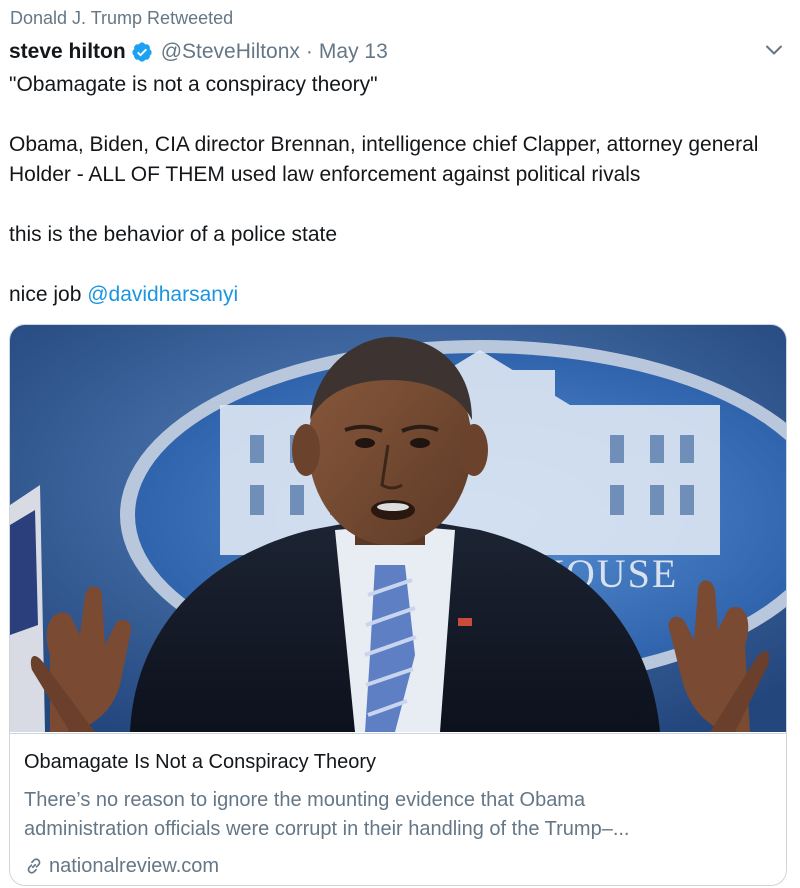  I want to click on tweet-quote-line: "Obamagate is not a conspiracy theory", so click(193, 84).